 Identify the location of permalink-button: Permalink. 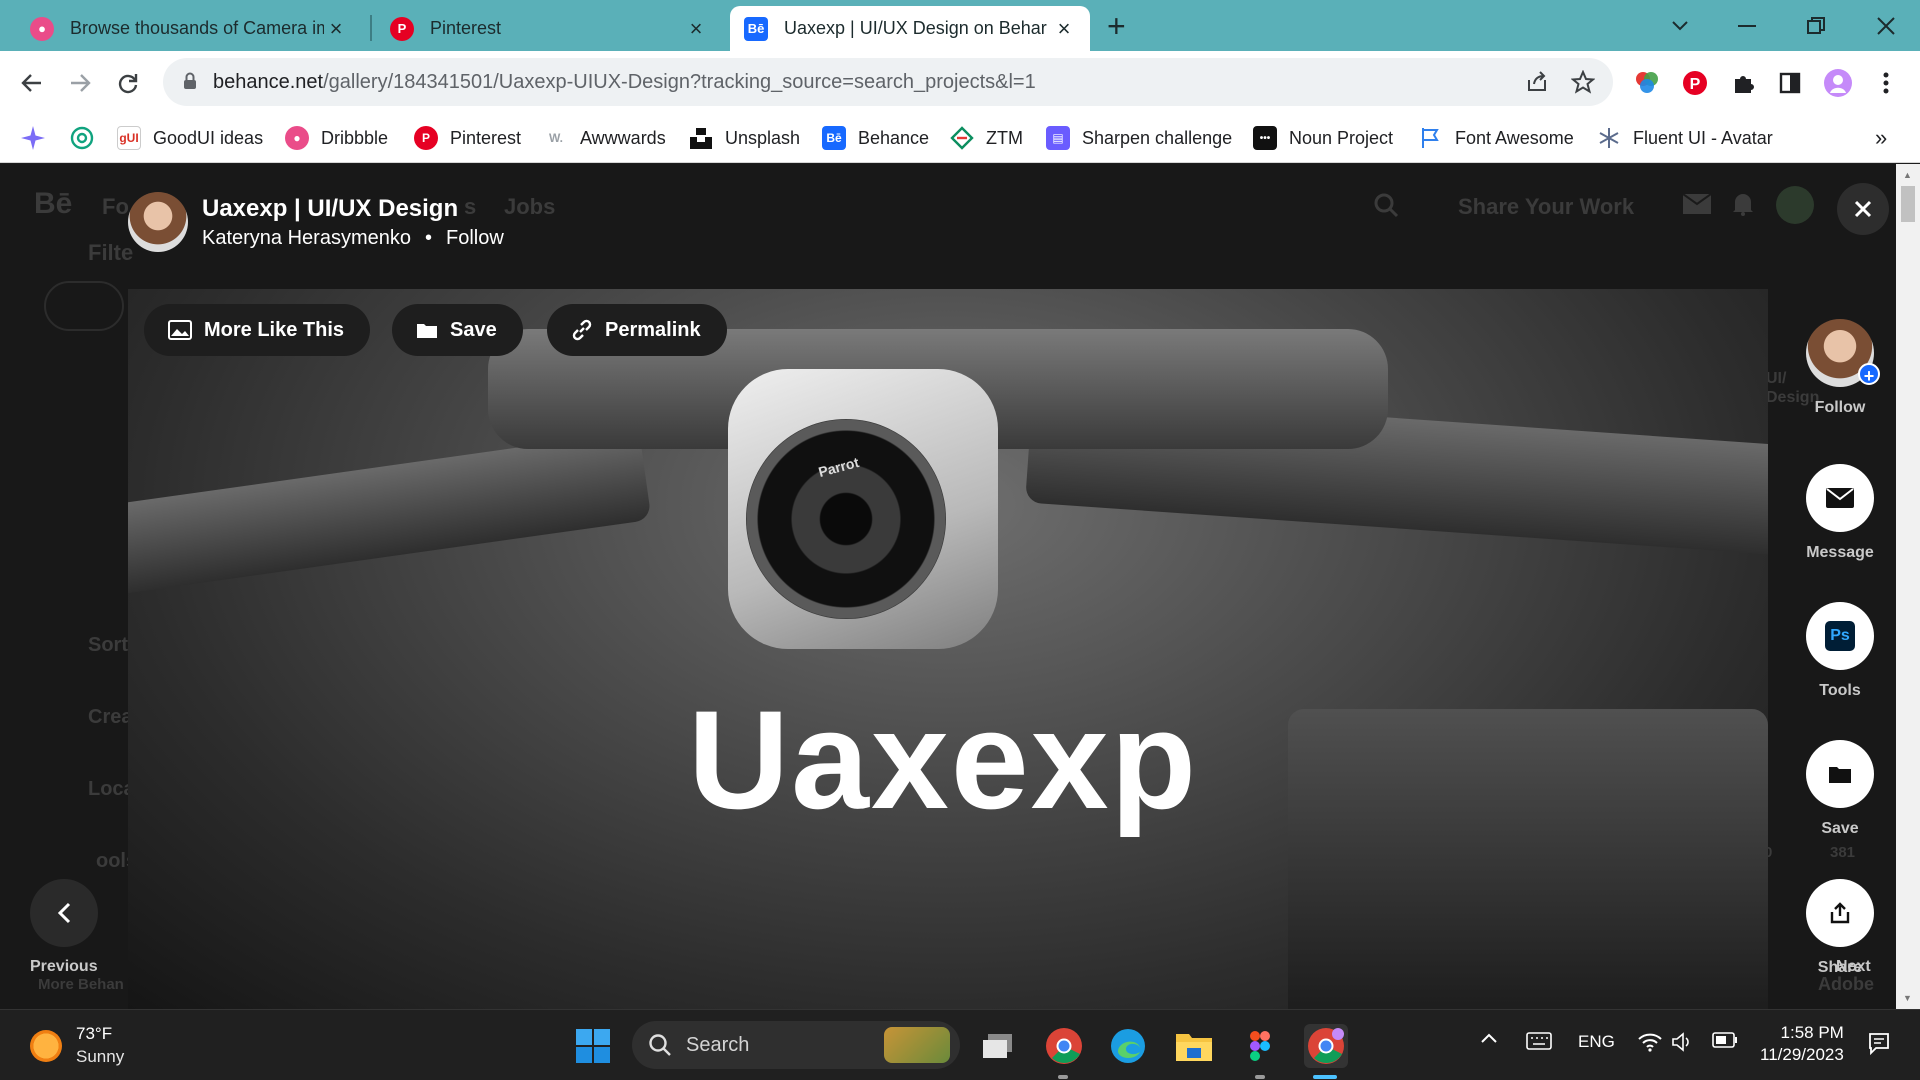
(637, 330).